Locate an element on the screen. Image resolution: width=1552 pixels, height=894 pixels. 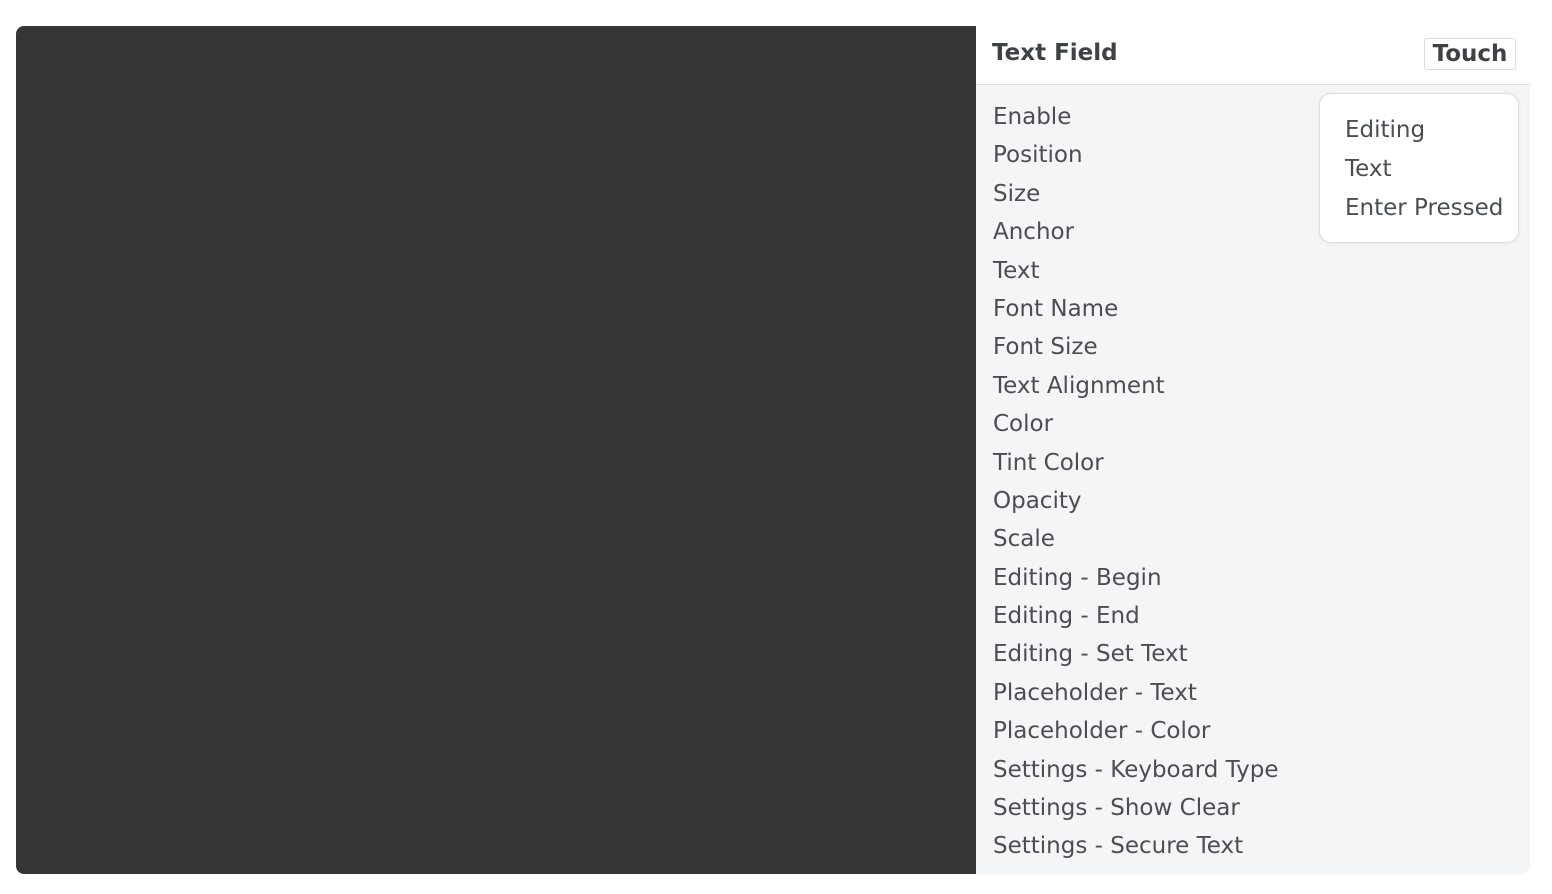
popup-list: Editing Text Enter Pressed is located at coordinates (1424, 169).